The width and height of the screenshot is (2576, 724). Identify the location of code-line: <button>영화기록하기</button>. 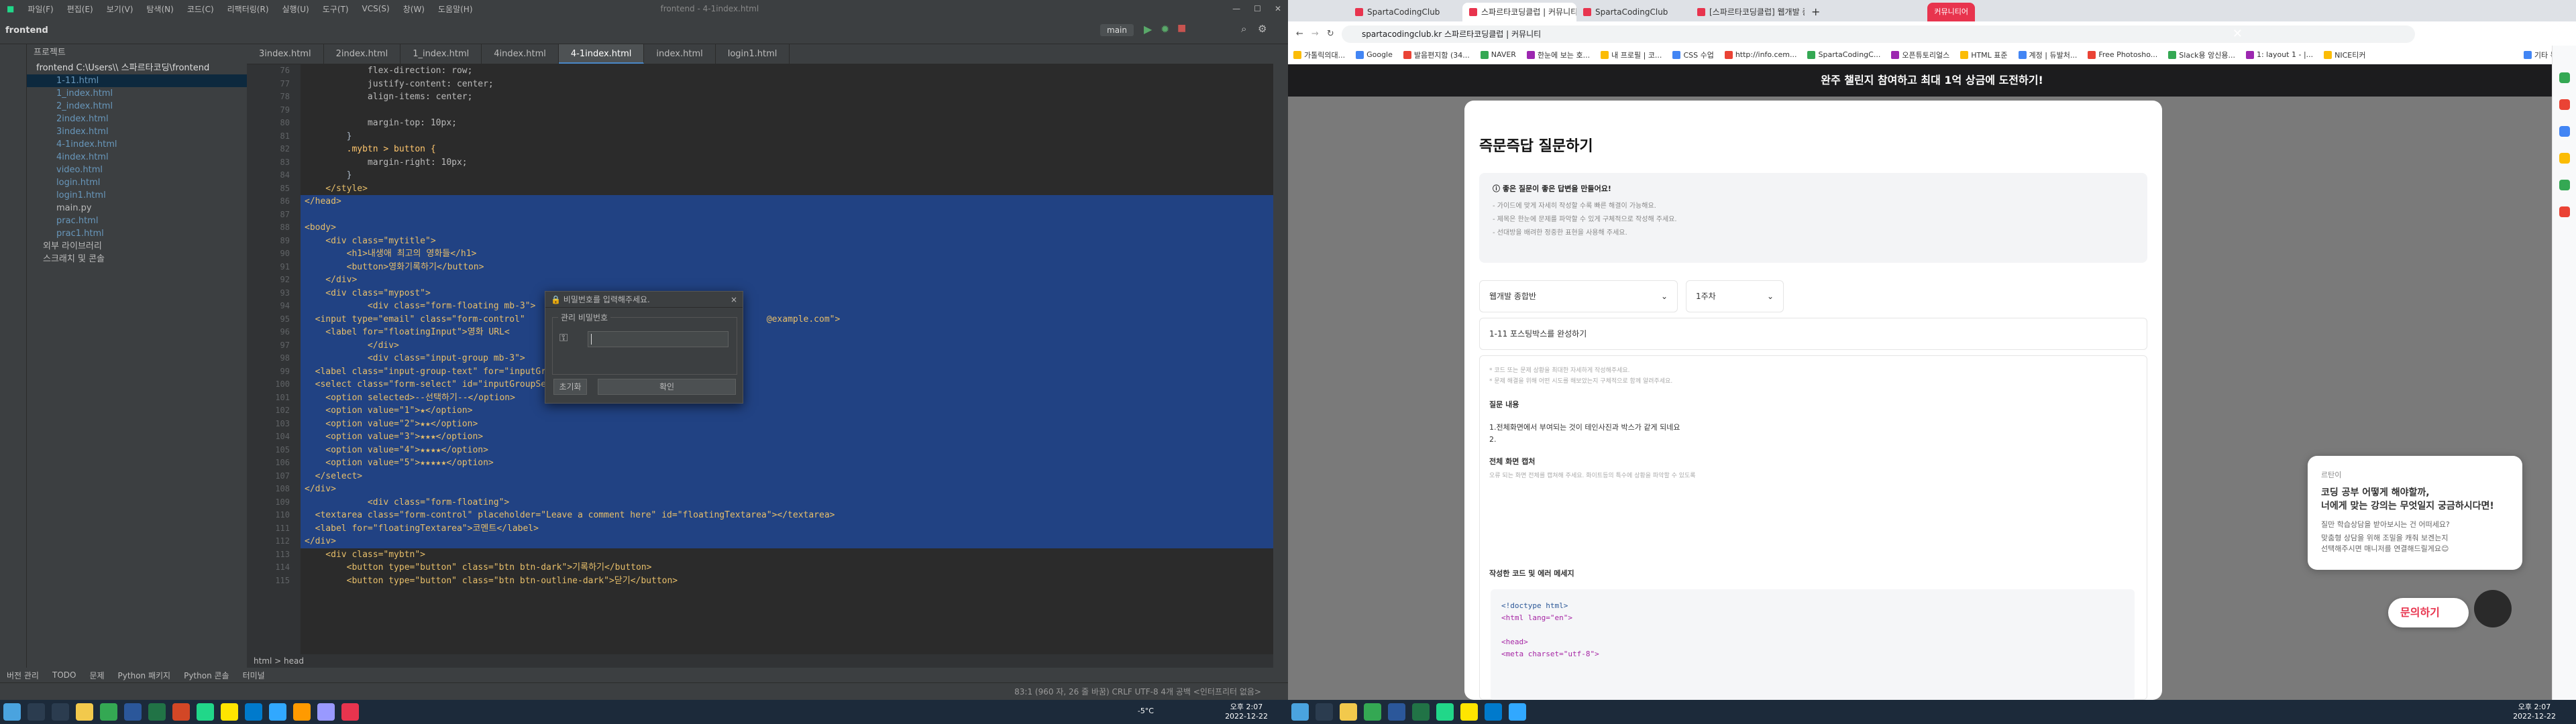
(787, 267).